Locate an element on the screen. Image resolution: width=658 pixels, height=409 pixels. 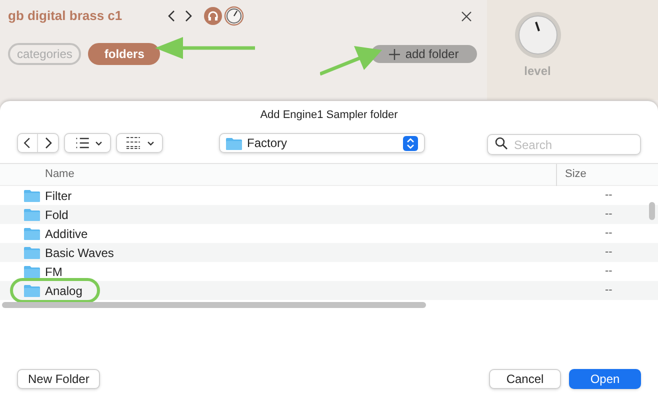
search-field: Search is located at coordinates (564, 144).